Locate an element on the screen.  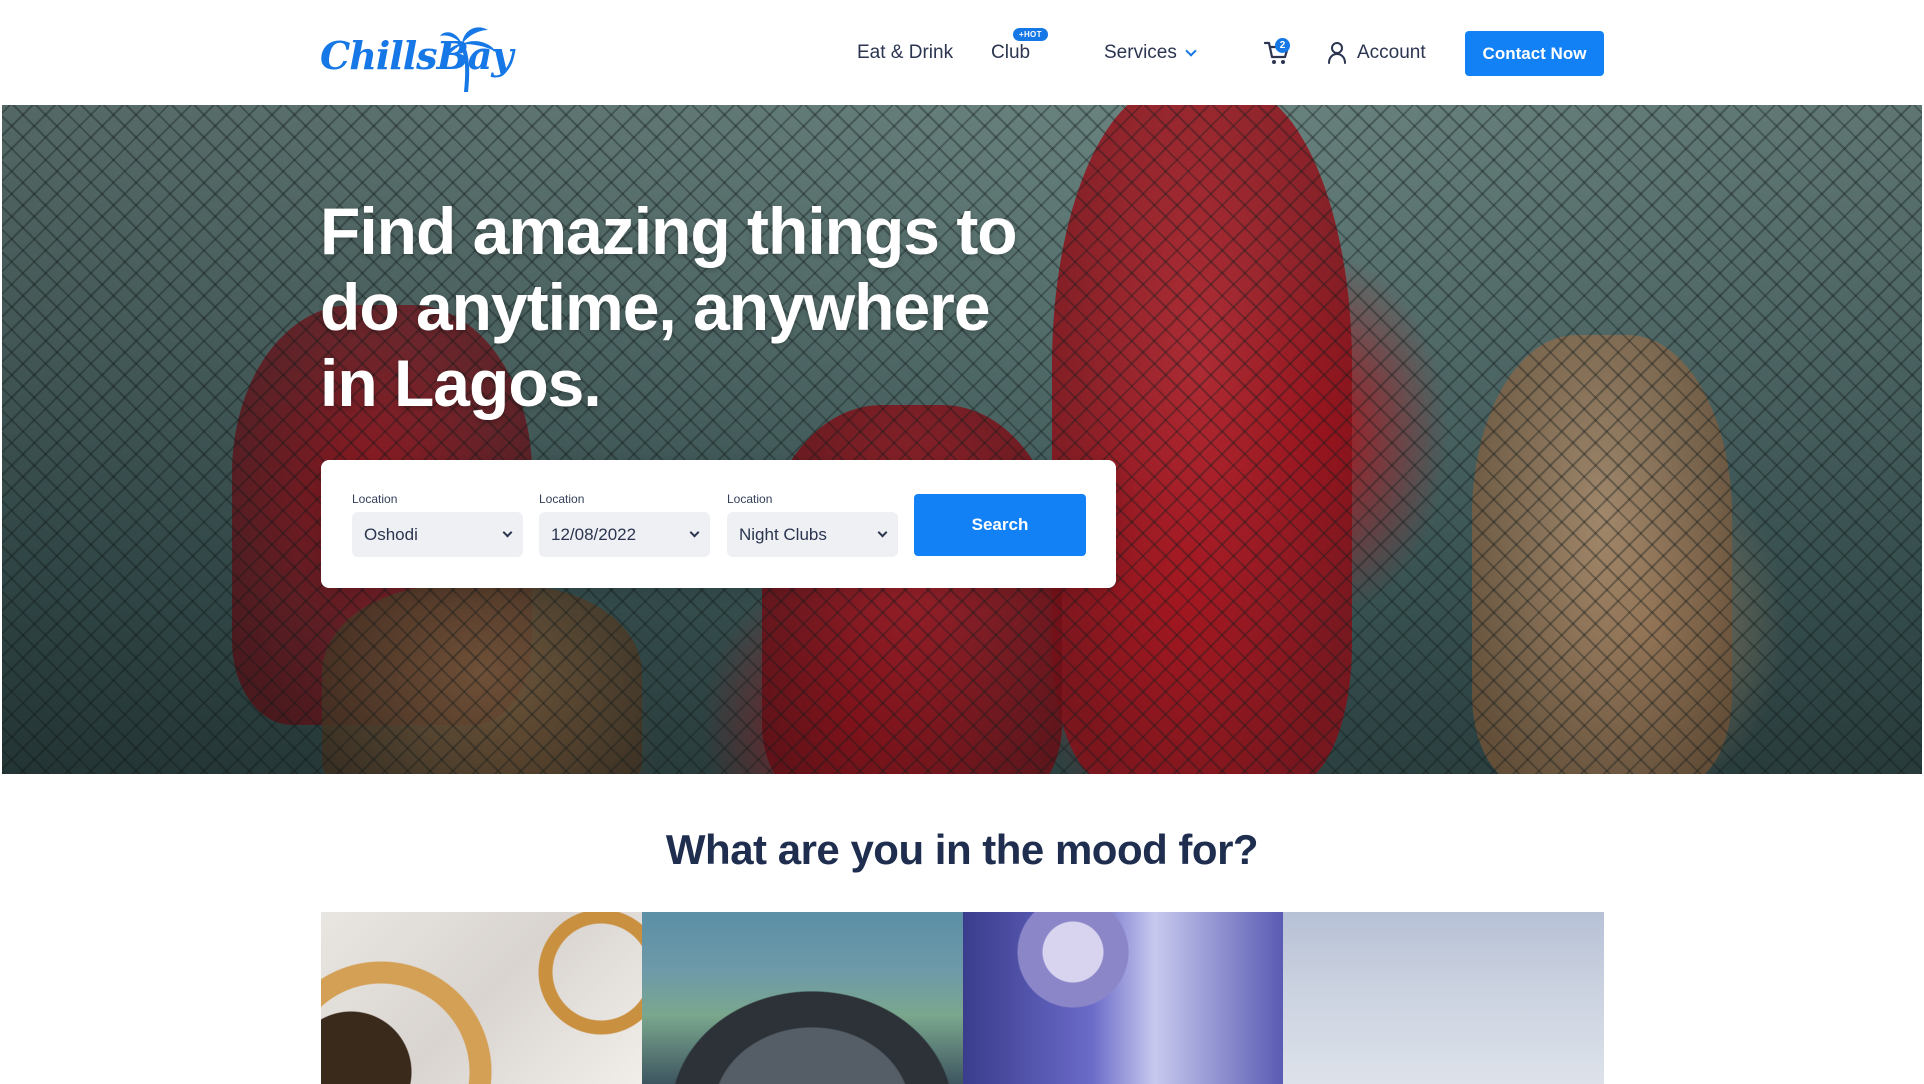
sky-image is located at coordinates (1443, 998).